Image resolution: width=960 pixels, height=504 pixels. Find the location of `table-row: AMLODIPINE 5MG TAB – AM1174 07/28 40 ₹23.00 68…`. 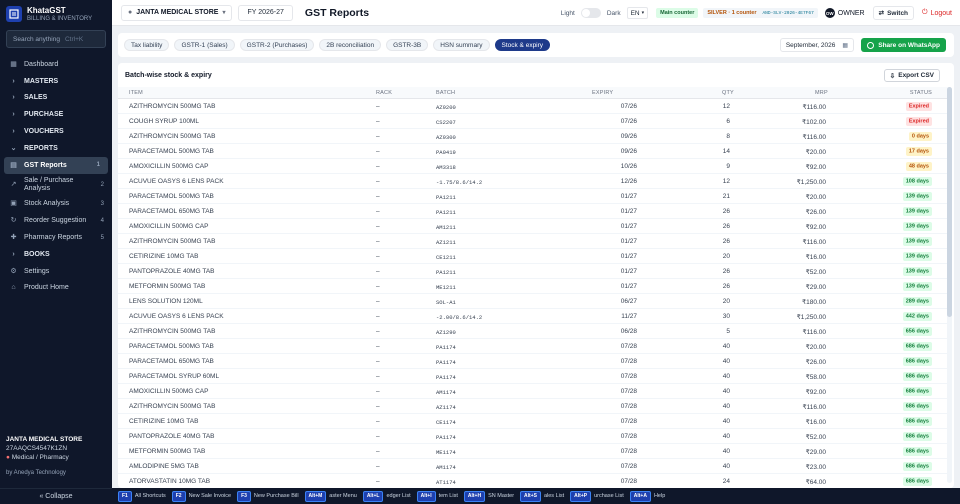

table-row: AMLODIPINE 5MG TAB – AM1174 07/28 40 ₹23.00 68… is located at coordinates (533, 466).